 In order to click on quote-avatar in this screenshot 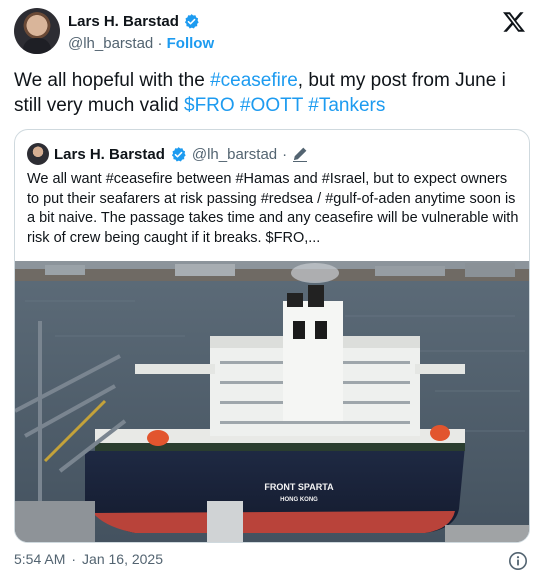, I will do `click(38, 154)`.